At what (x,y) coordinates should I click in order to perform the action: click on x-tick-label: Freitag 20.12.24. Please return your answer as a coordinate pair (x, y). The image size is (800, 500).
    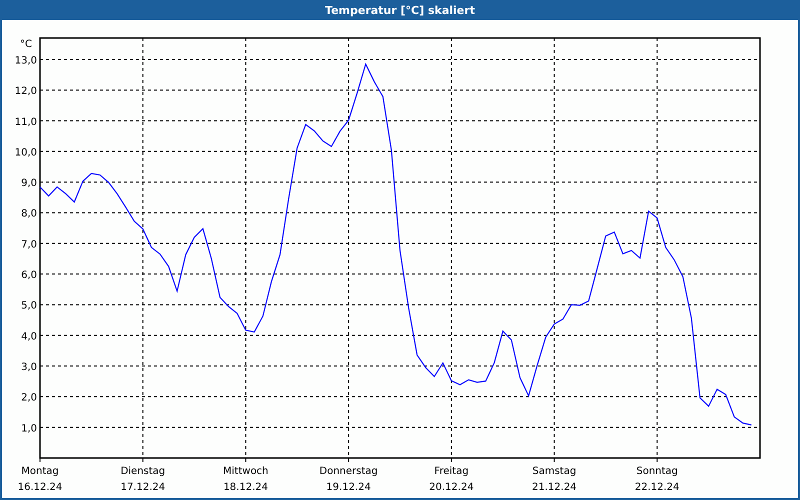
    Looking at the image, I should click on (451, 479).